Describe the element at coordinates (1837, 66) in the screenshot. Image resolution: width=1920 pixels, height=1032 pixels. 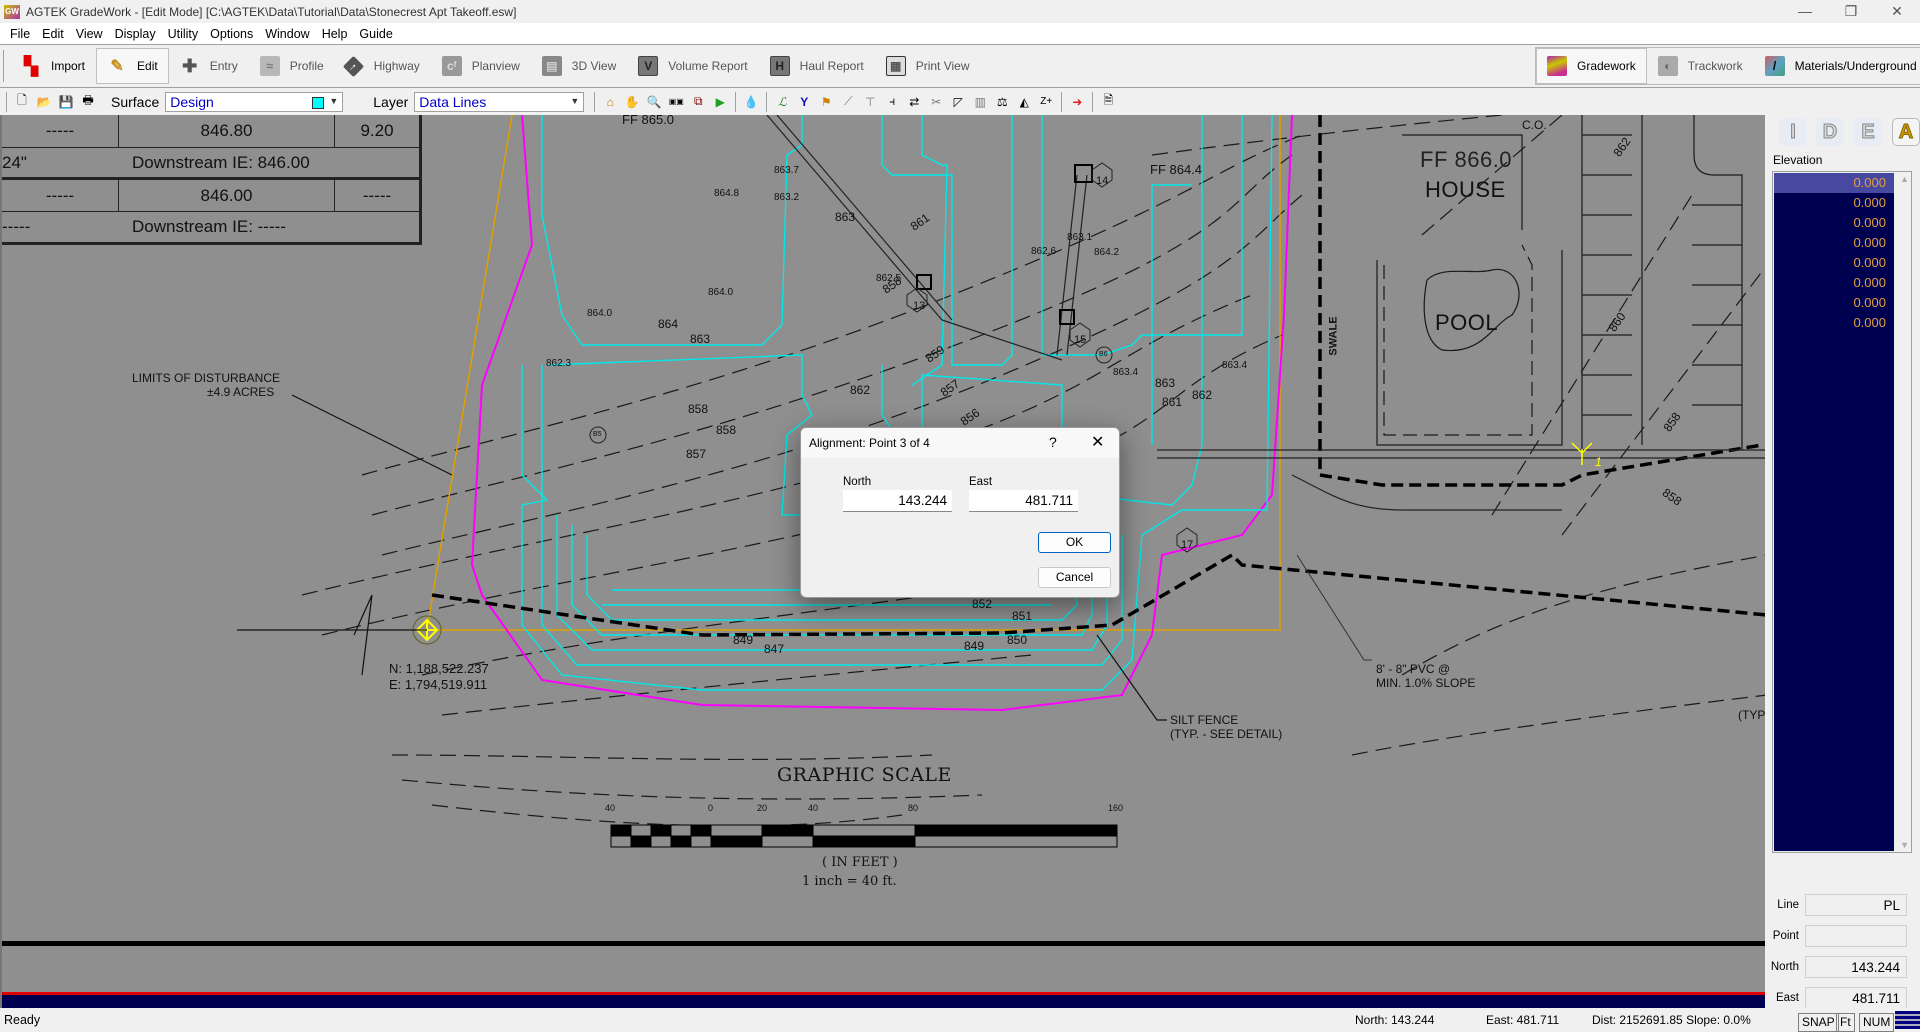
I see `materials-underground-button: / Materials/Underground` at that location.